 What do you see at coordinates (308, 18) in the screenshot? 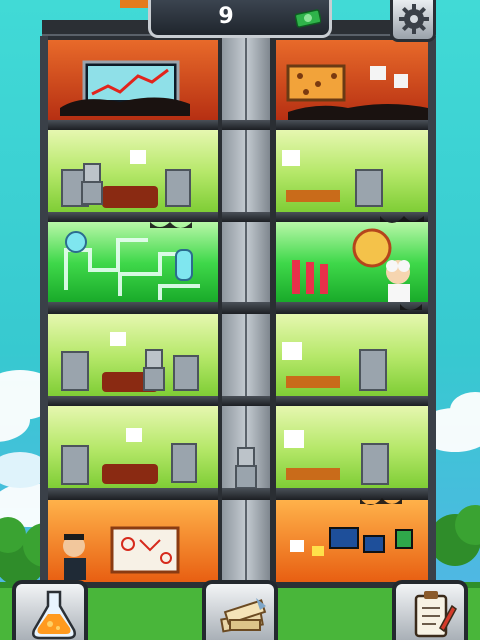
I see `cash-bundle-icon` at bounding box center [308, 18].